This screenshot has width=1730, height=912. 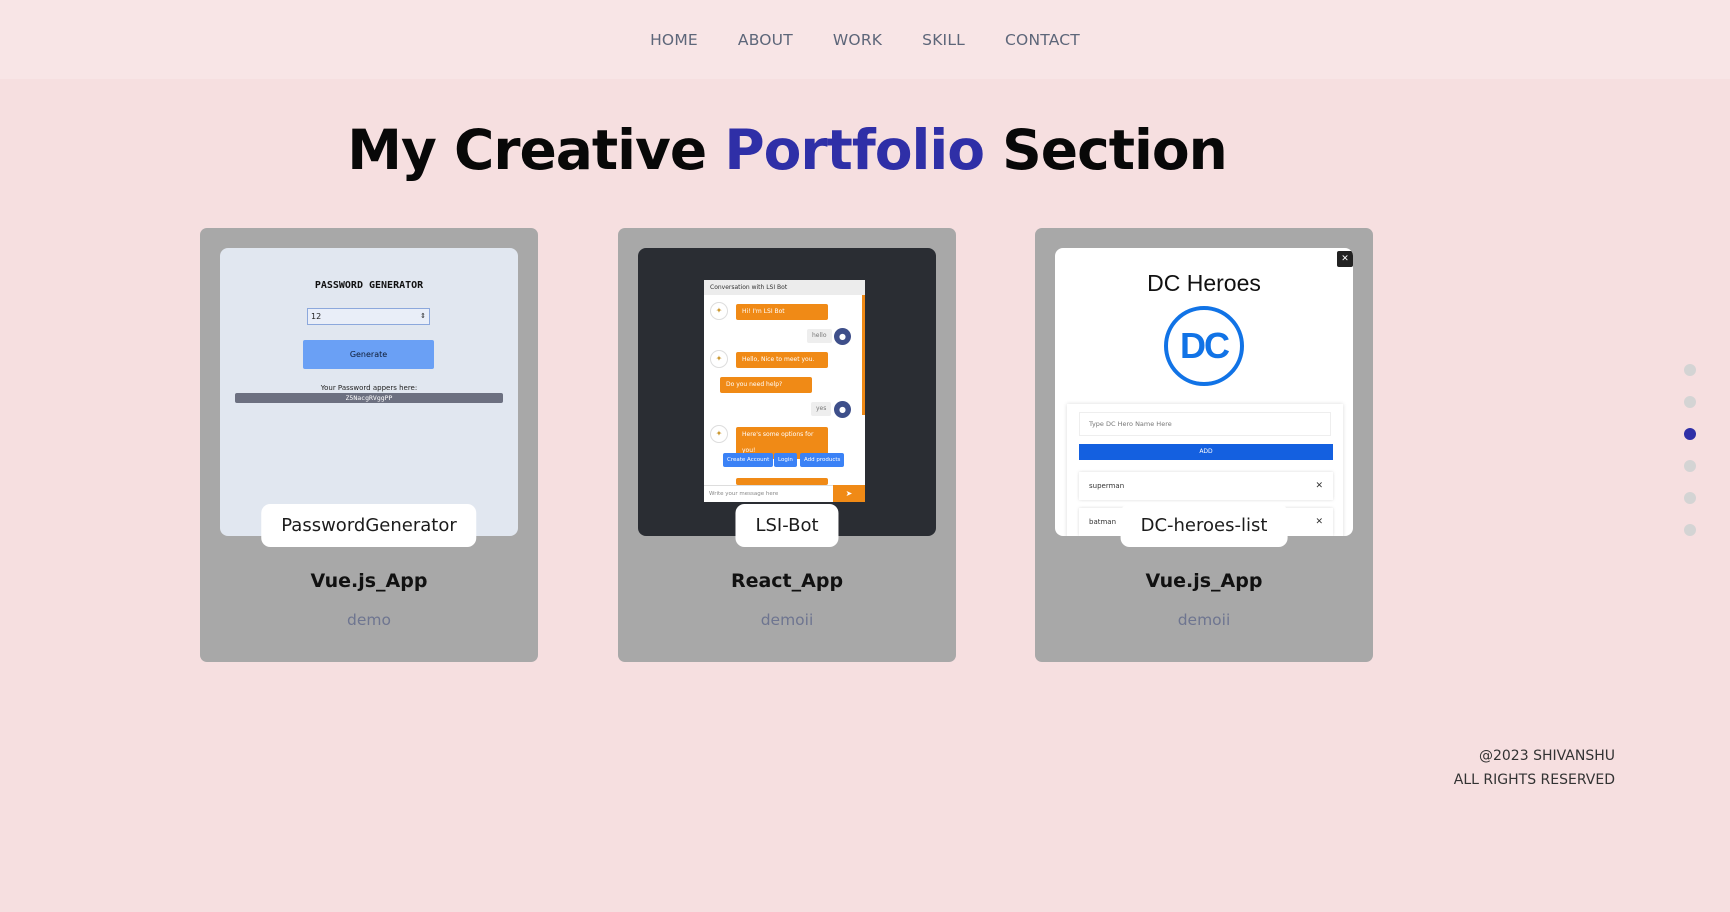 I want to click on preview-input-value: 12, so click(x=316, y=316).